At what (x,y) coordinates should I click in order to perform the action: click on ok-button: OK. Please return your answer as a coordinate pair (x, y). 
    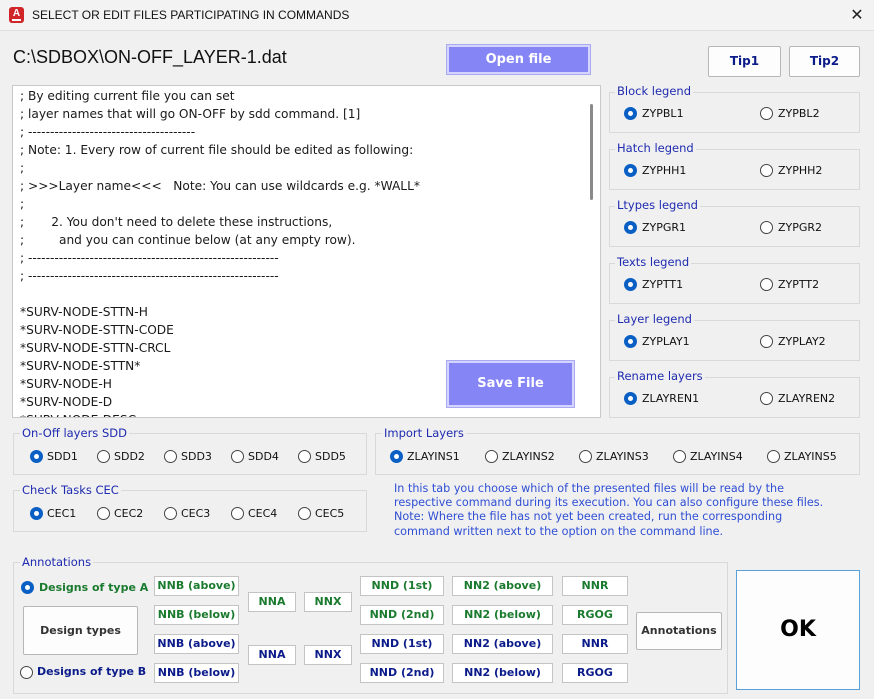
    Looking at the image, I should click on (798, 630).